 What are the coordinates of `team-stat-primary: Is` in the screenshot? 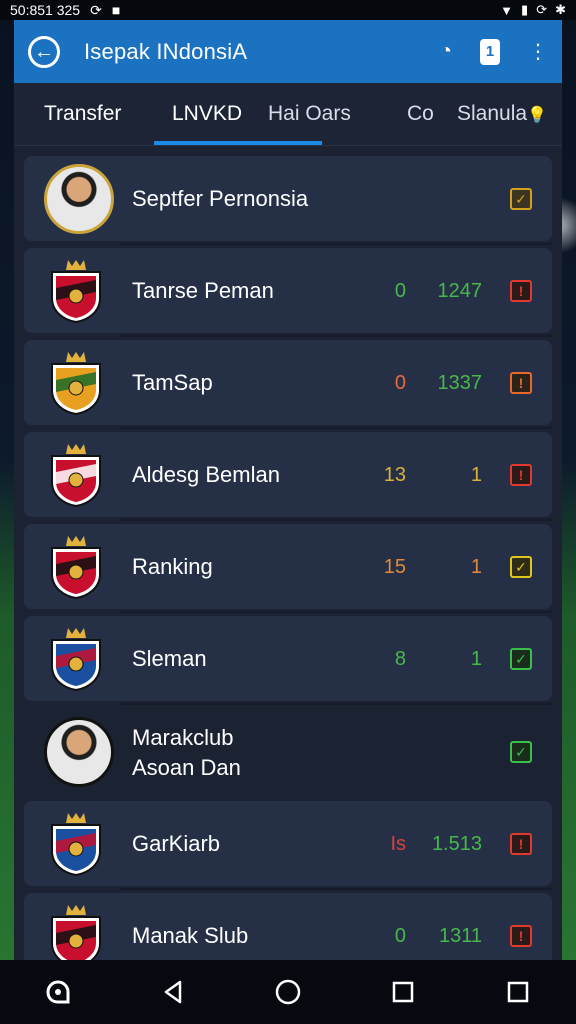 It's located at (398, 844).